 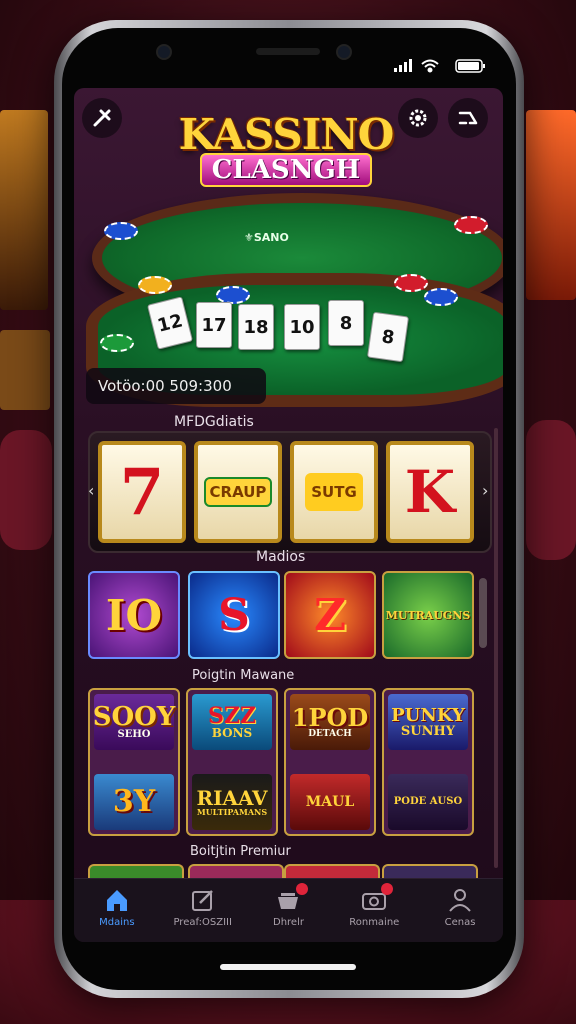 I want to click on reel-symbol: CRAUP, so click(x=238, y=492).